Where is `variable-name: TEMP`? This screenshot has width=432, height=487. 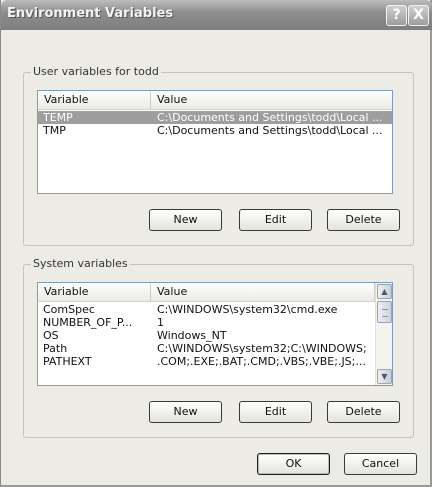 variable-name: TEMP is located at coordinates (58, 117).